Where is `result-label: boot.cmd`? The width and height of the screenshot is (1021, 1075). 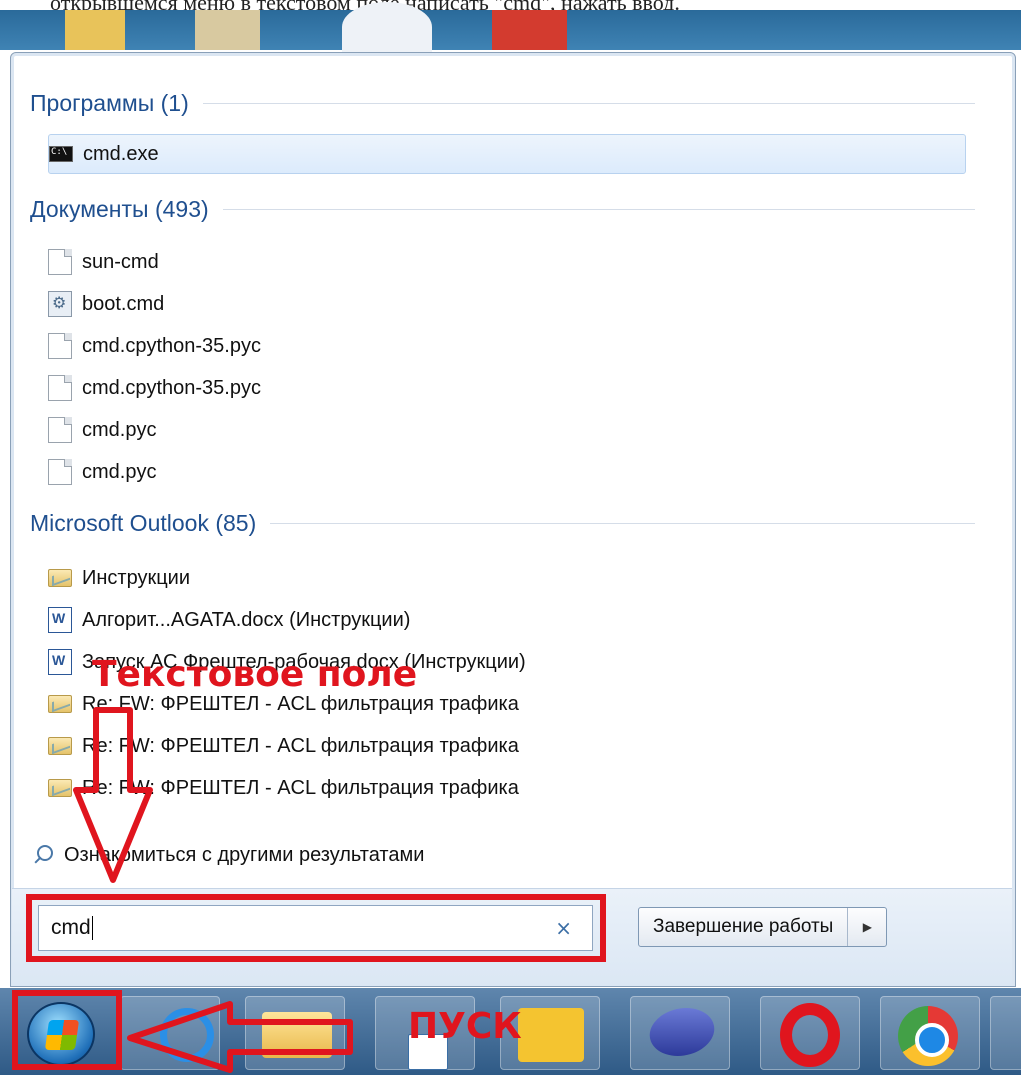 result-label: boot.cmd is located at coordinates (123, 303).